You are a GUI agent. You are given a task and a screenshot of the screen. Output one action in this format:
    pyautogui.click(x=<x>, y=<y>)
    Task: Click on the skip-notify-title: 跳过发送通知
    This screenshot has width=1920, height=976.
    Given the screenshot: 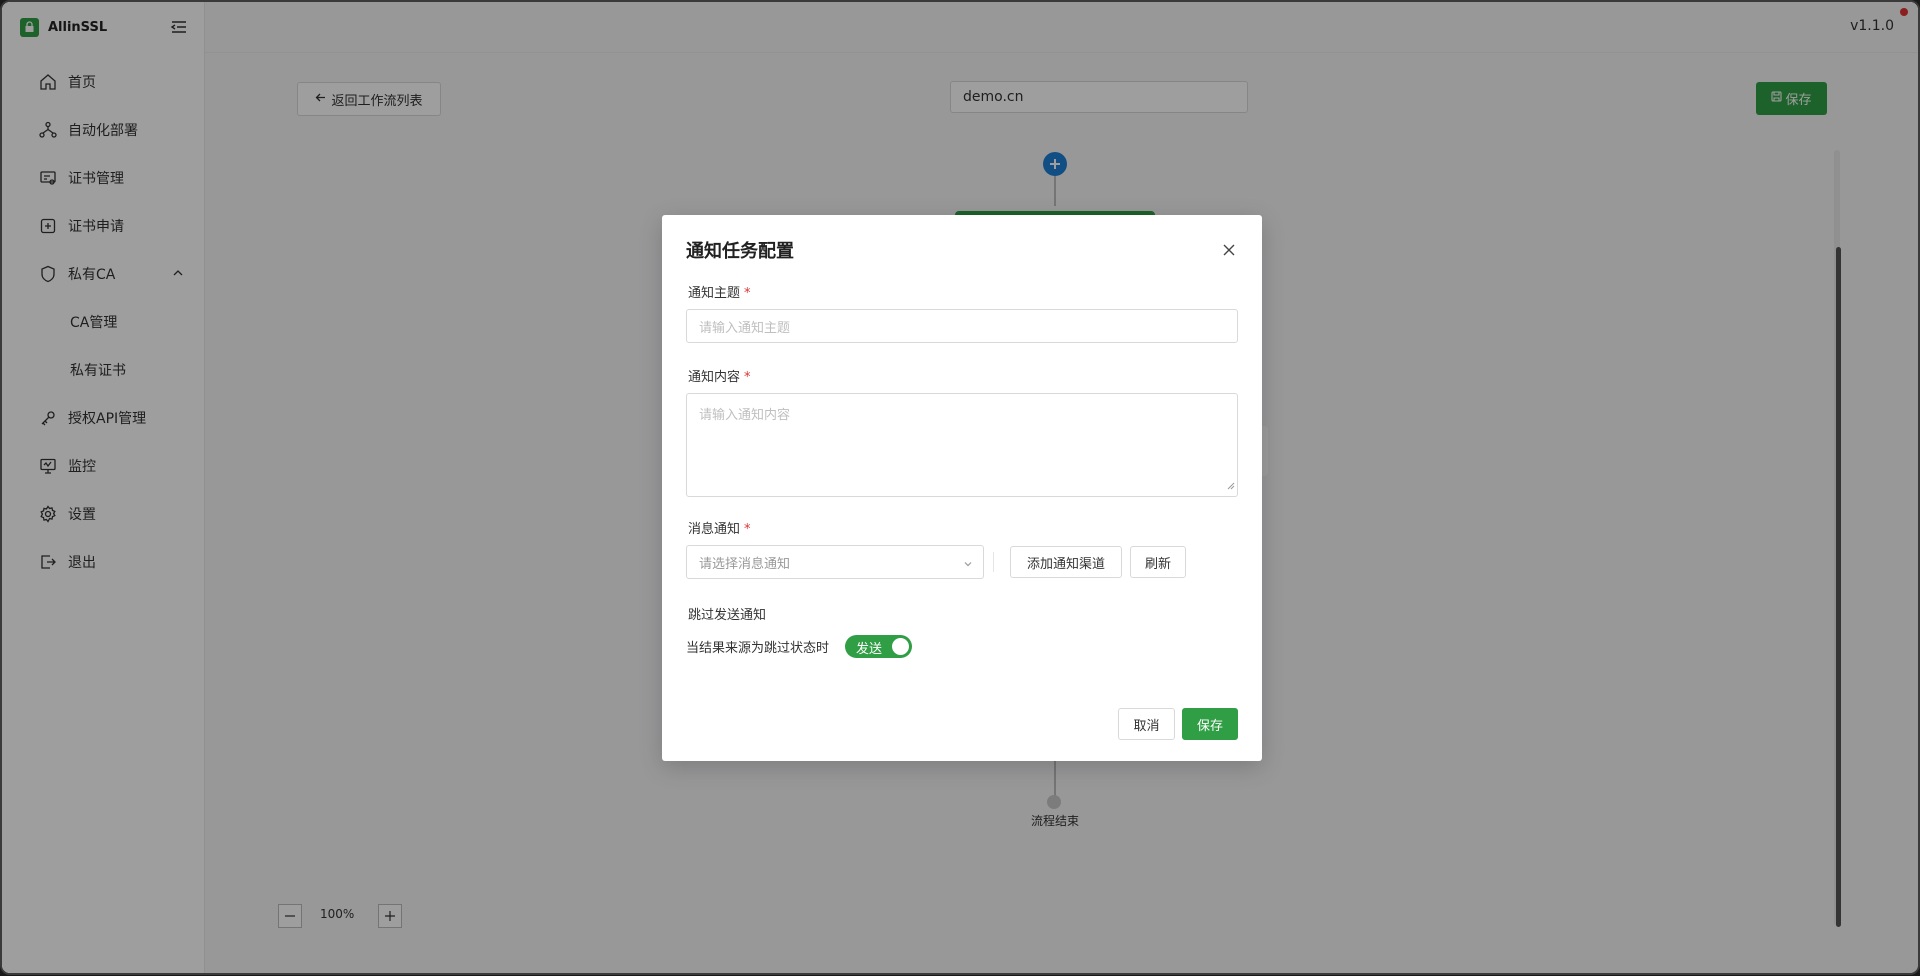 What is the action you would take?
    pyautogui.click(x=727, y=615)
    